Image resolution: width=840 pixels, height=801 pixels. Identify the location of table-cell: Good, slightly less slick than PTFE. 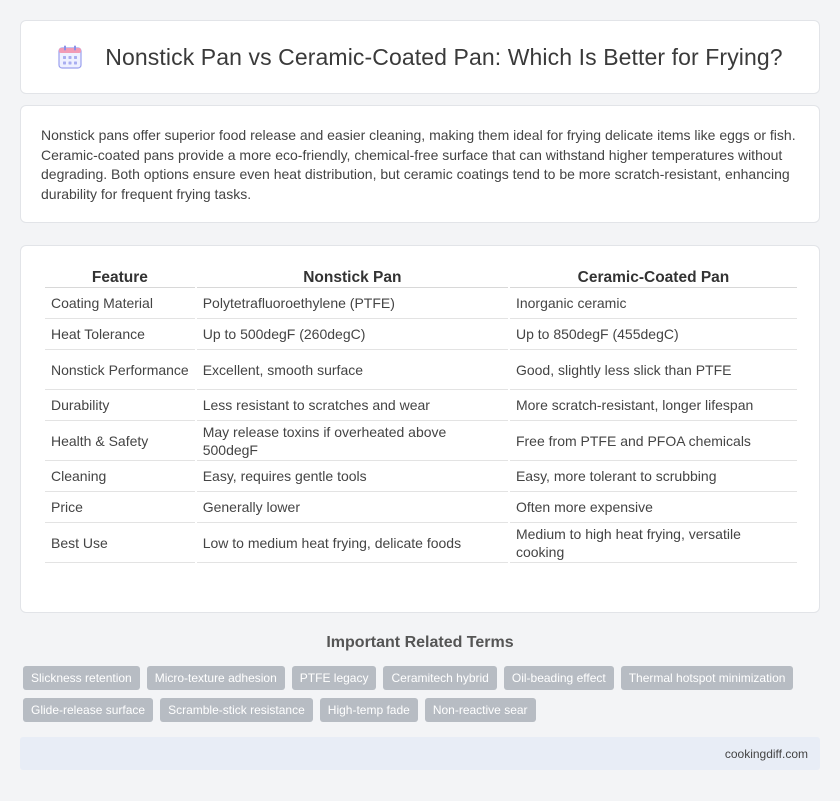
(653, 370).